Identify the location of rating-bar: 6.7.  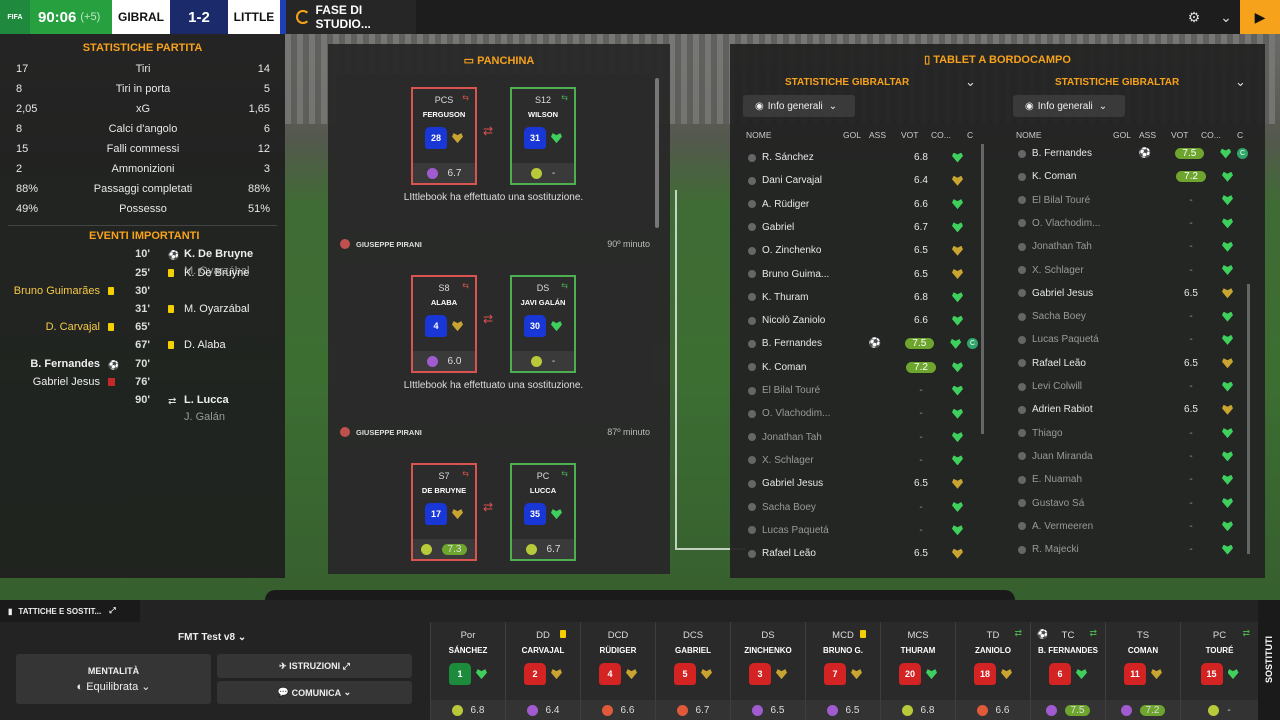
(693, 710).